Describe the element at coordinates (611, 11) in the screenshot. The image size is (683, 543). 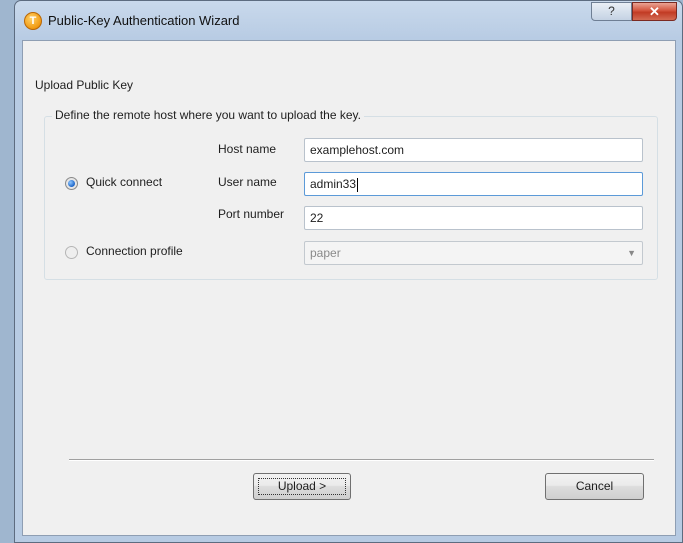
I see `help-button: ?` at that location.